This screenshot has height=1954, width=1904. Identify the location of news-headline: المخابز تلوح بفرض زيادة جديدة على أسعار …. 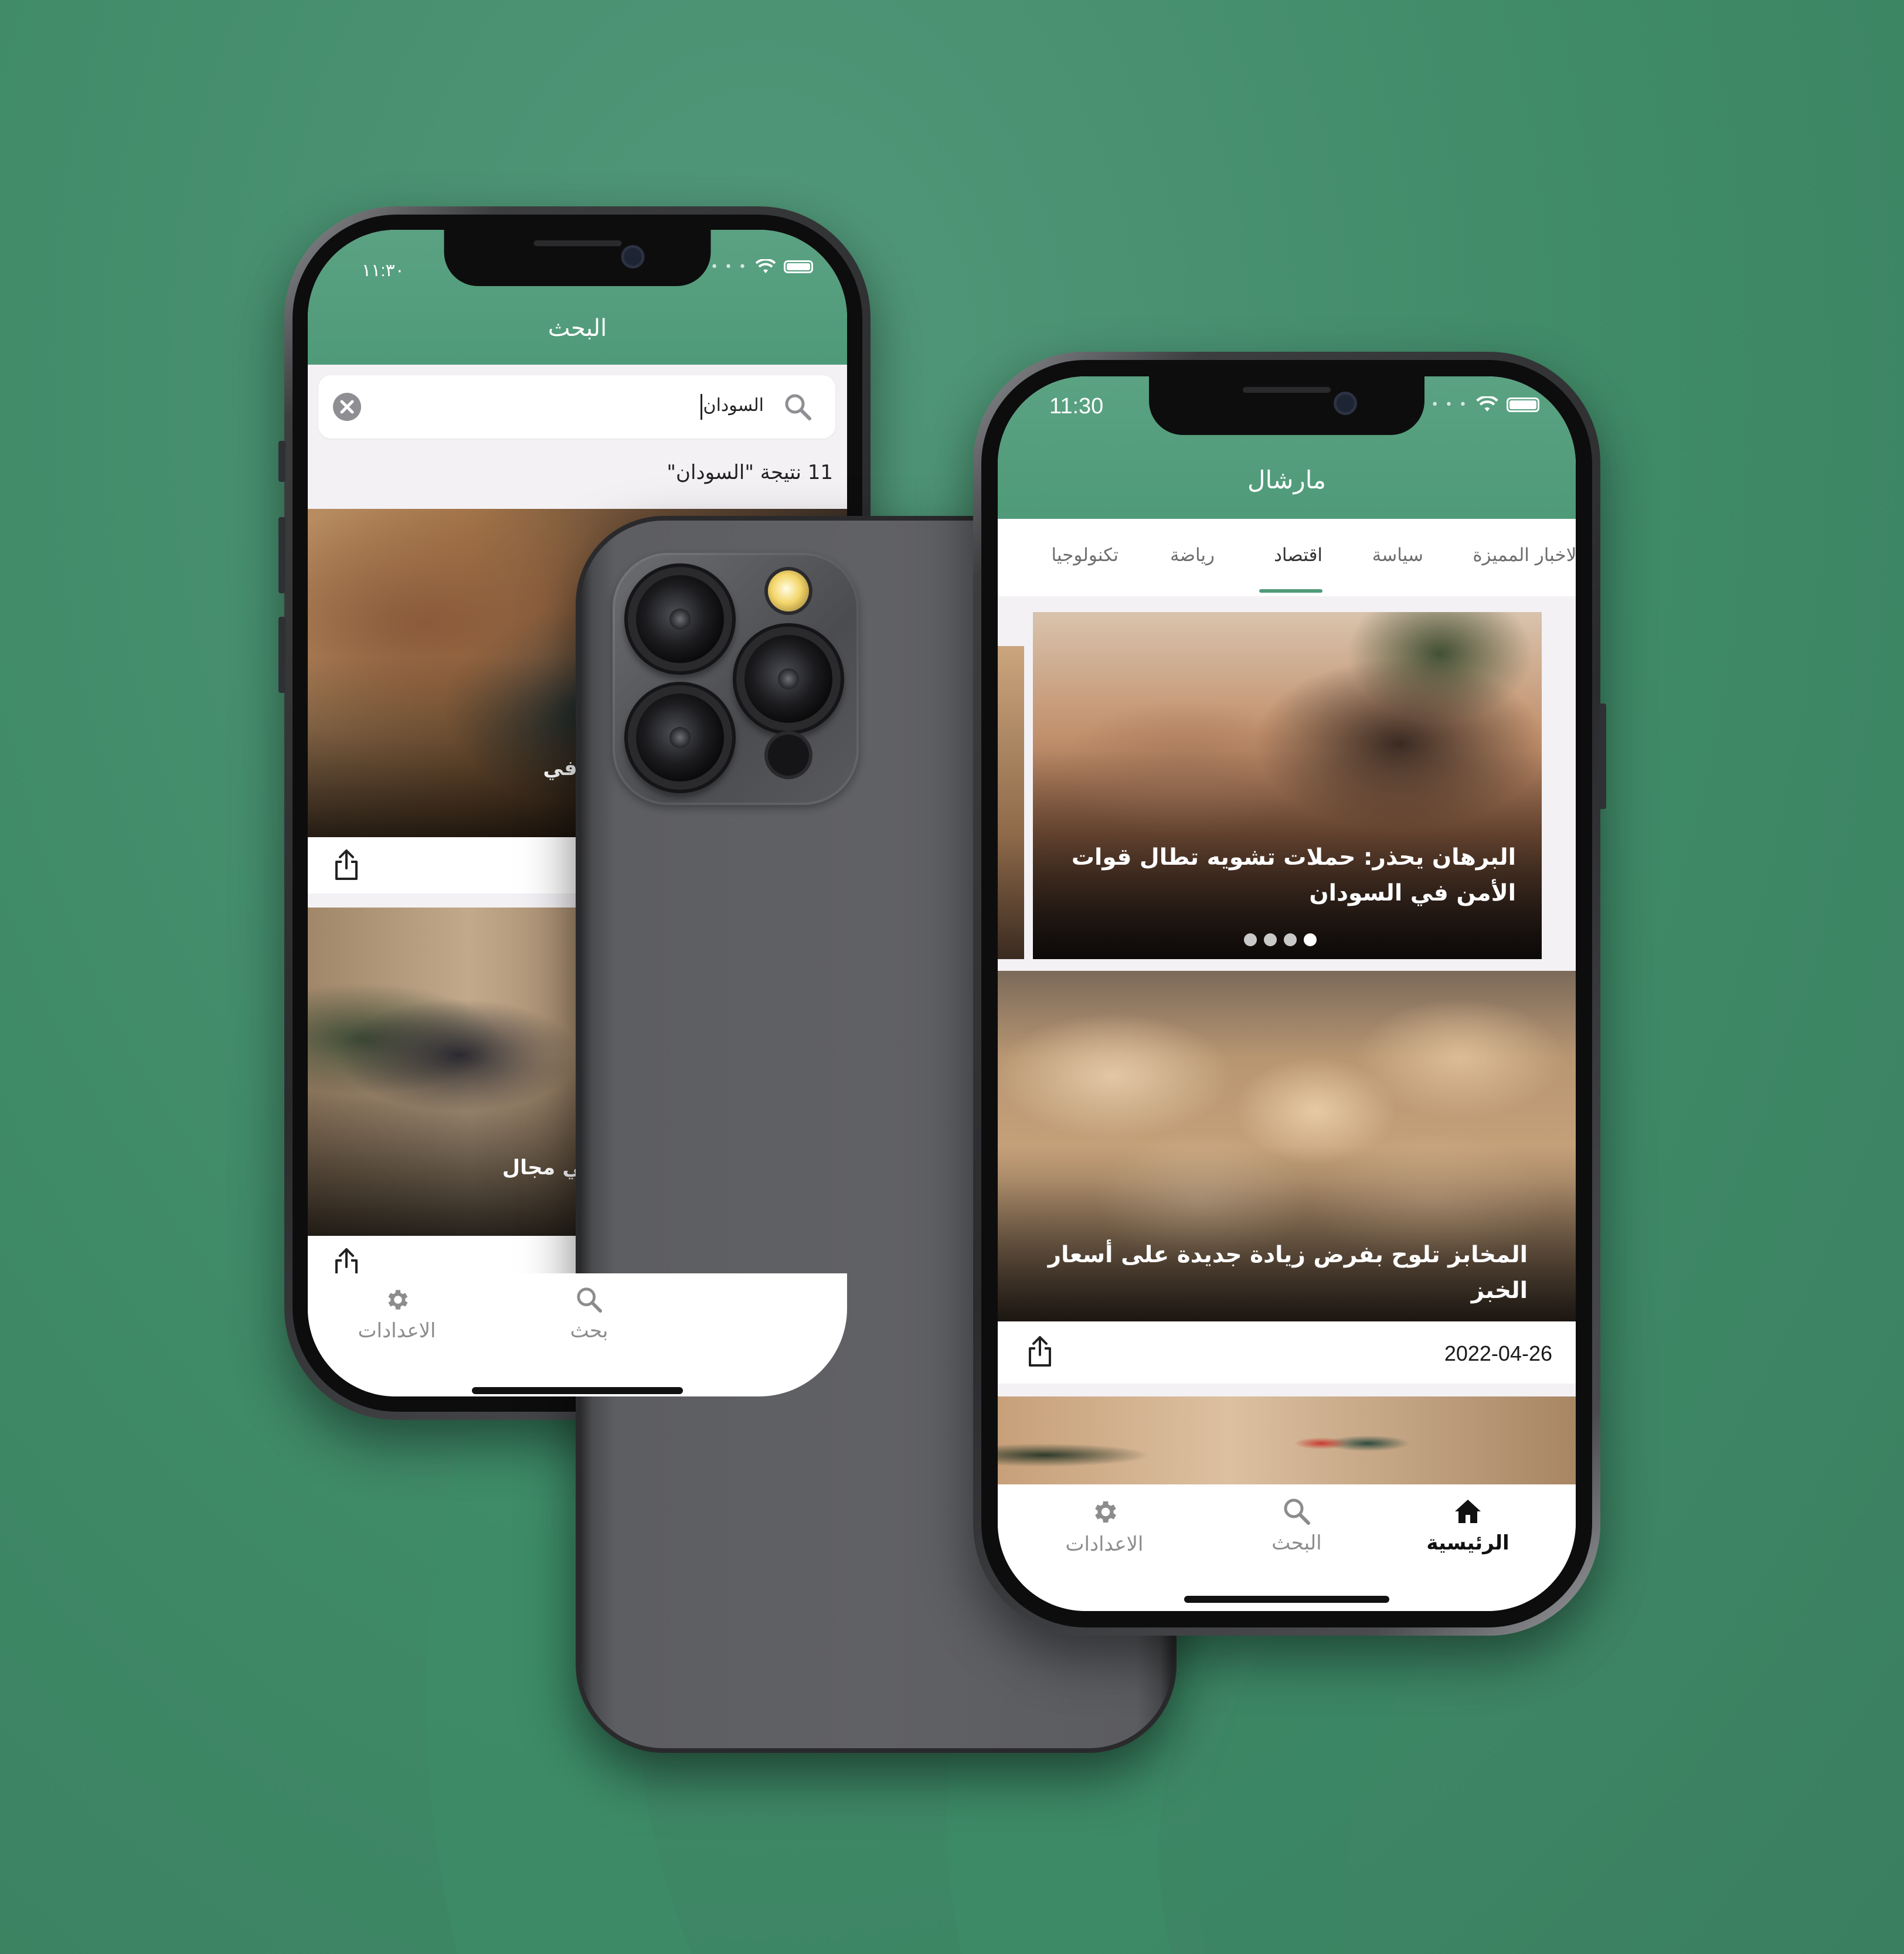
(1288, 1273).